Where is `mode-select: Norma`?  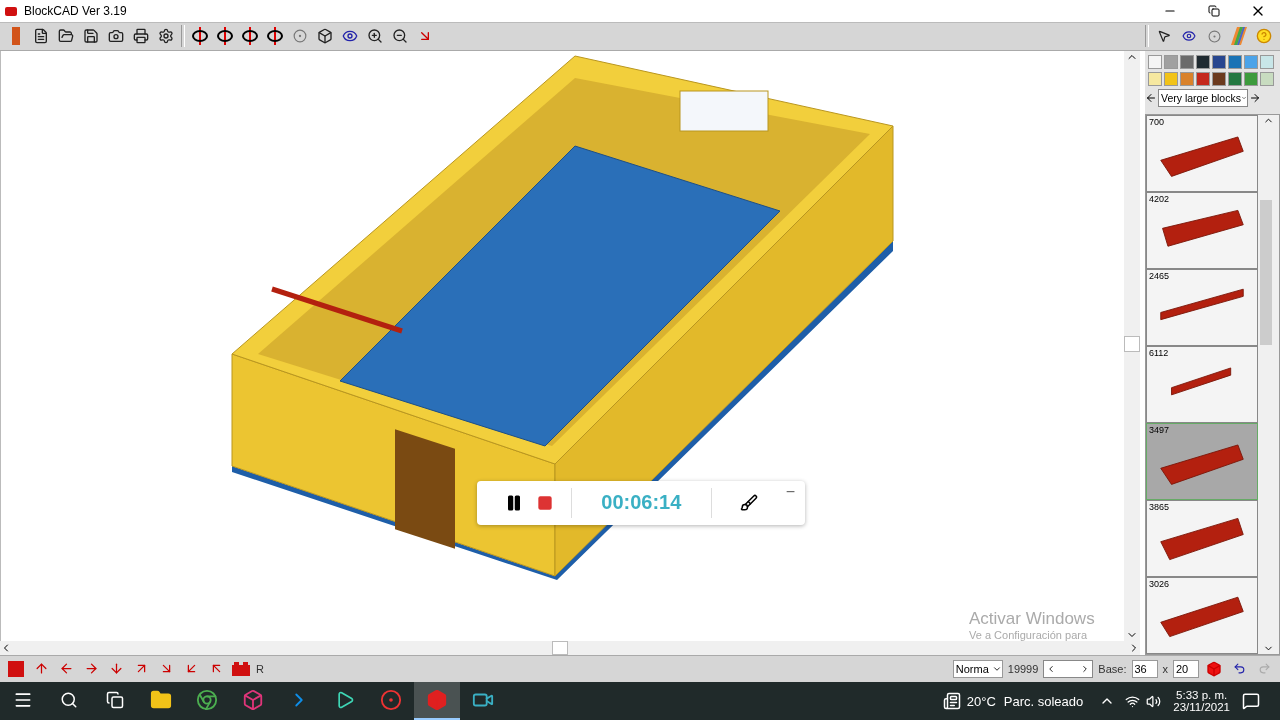 mode-select: Norma is located at coordinates (977, 669).